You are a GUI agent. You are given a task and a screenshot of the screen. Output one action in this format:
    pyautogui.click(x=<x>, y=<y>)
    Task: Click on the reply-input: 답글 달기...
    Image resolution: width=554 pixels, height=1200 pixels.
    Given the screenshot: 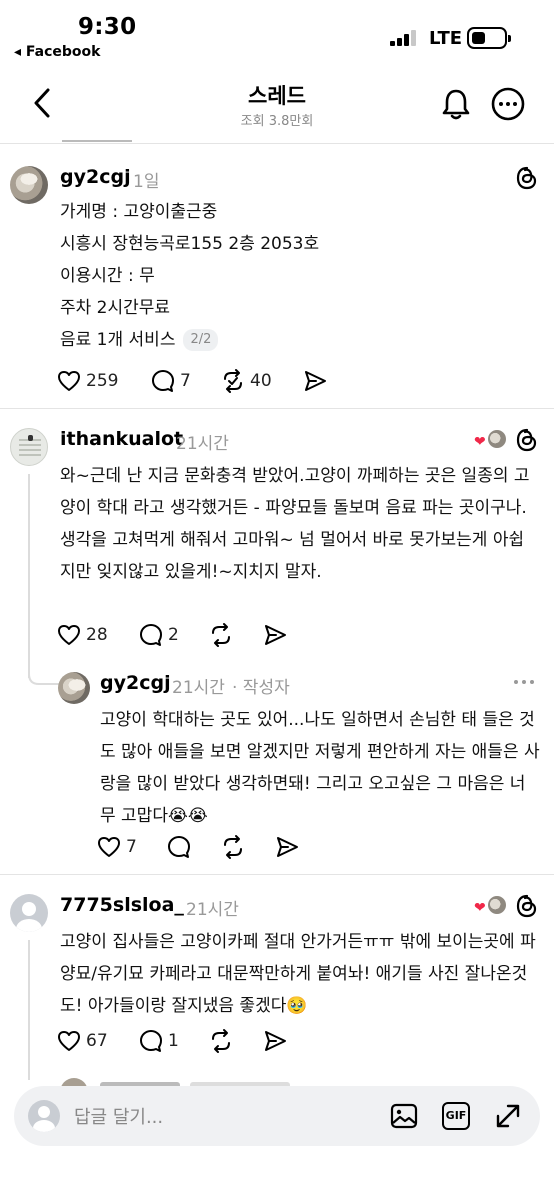 What is the action you would take?
    pyautogui.click(x=118, y=1116)
    